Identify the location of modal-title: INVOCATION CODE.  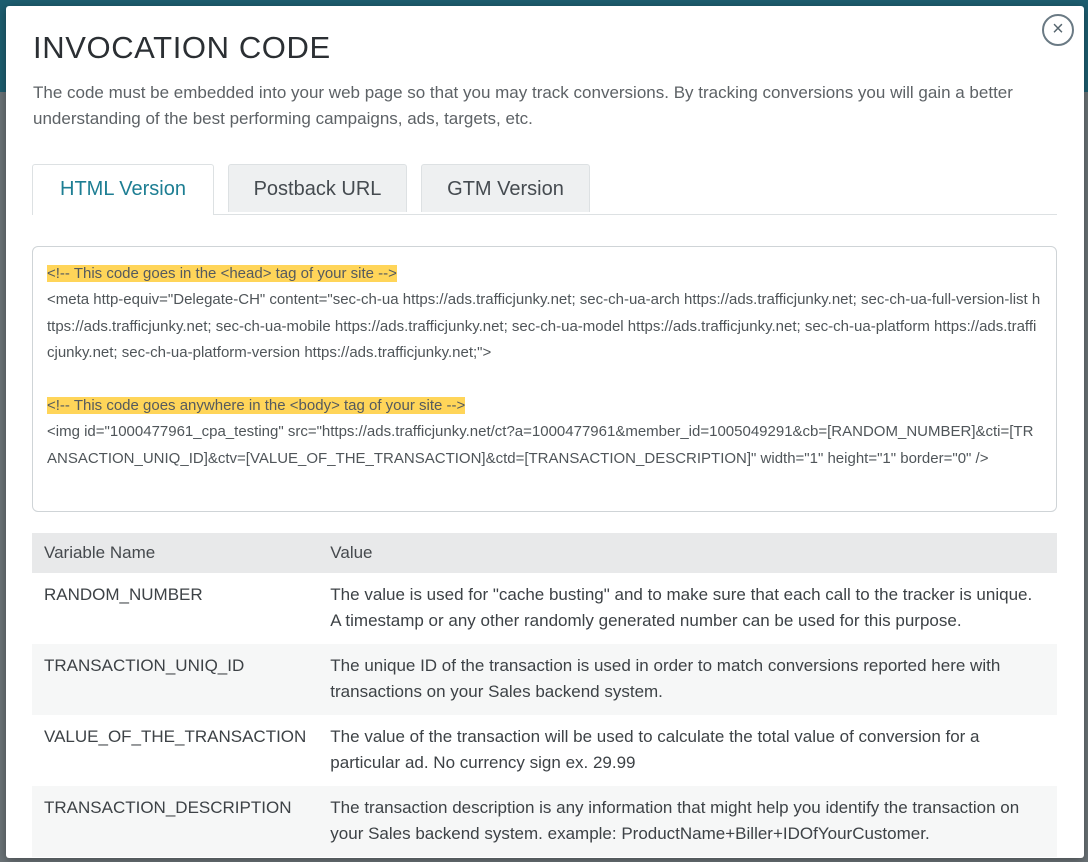
(182, 47).